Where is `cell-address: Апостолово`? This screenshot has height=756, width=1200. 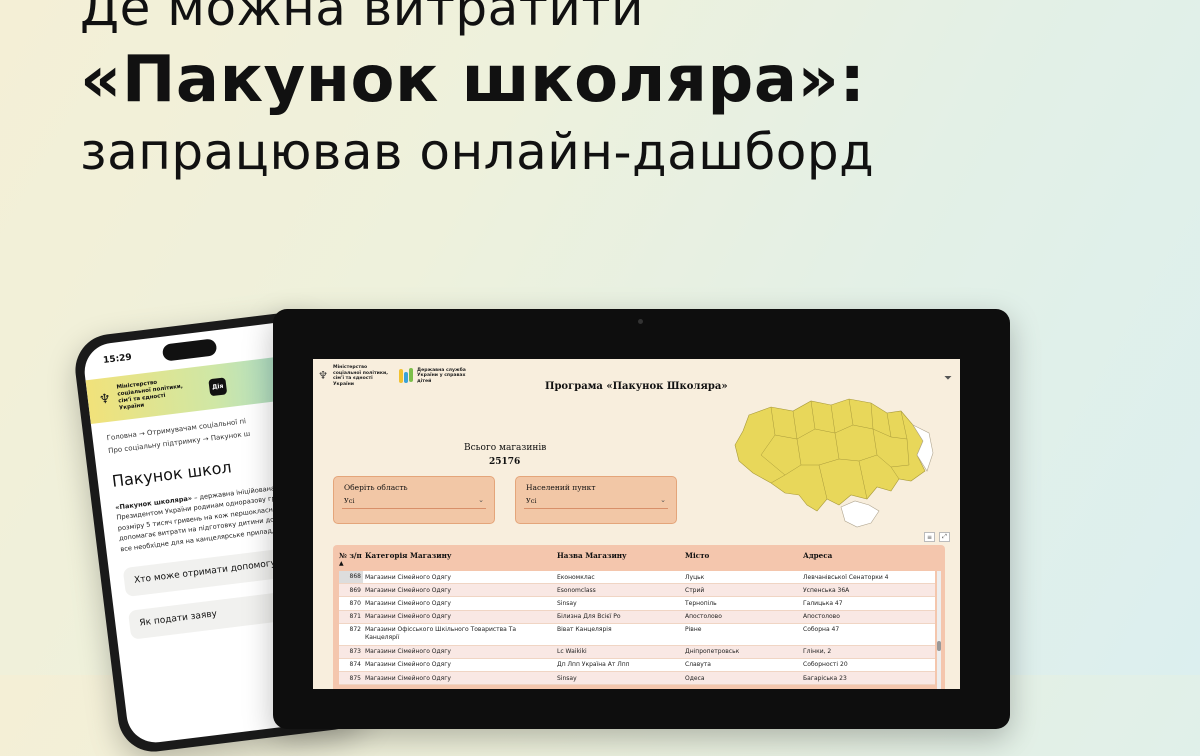 cell-address: Апостолово is located at coordinates (821, 617).